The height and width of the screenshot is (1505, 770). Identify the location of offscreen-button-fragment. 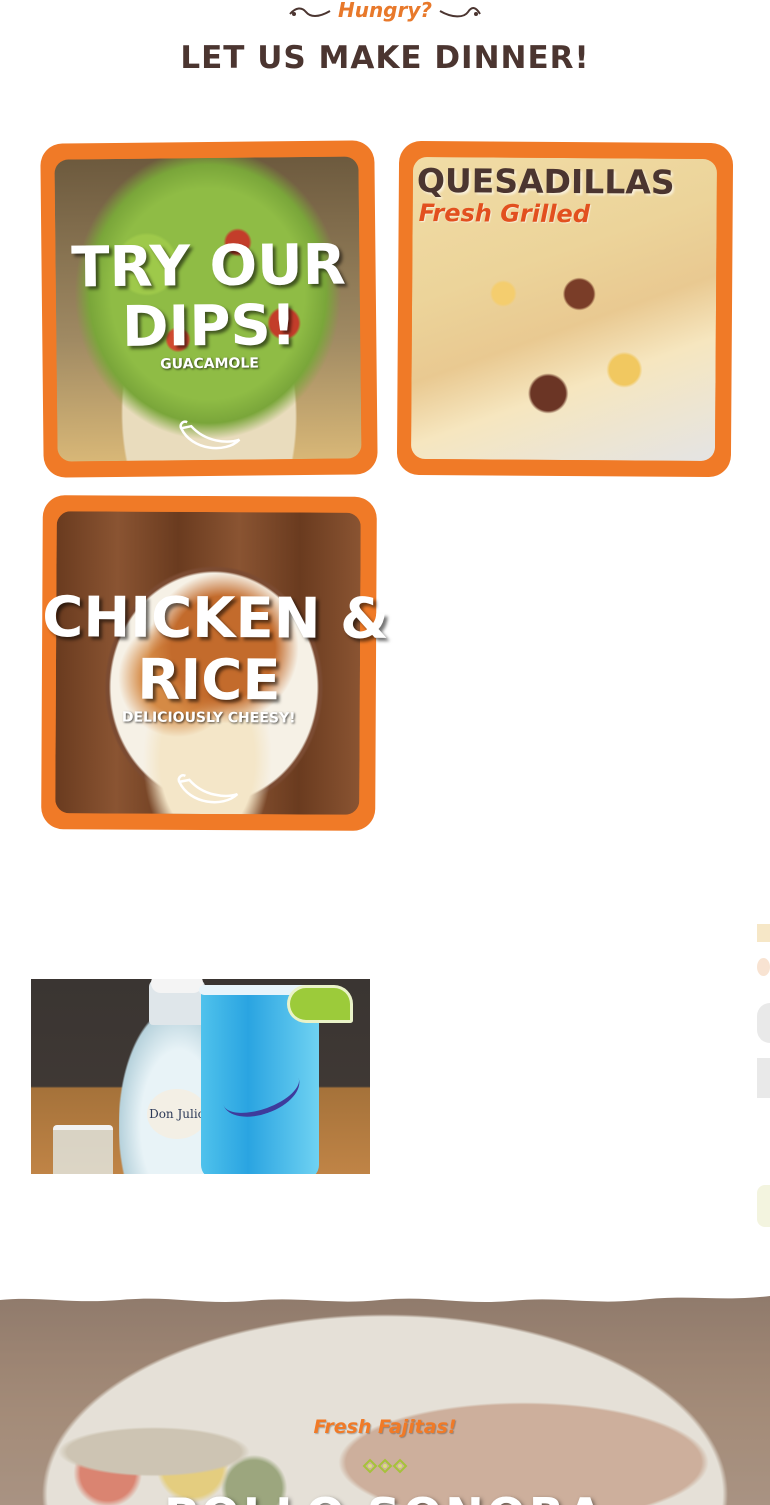
(763, 1206).